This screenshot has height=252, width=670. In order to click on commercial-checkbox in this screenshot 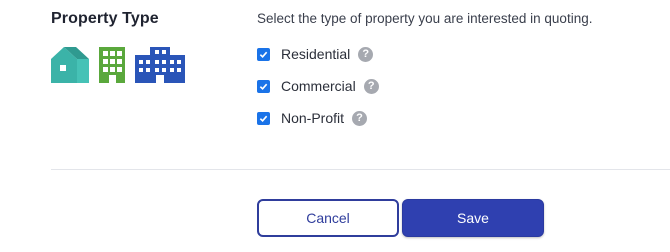, I will do `click(263, 86)`.